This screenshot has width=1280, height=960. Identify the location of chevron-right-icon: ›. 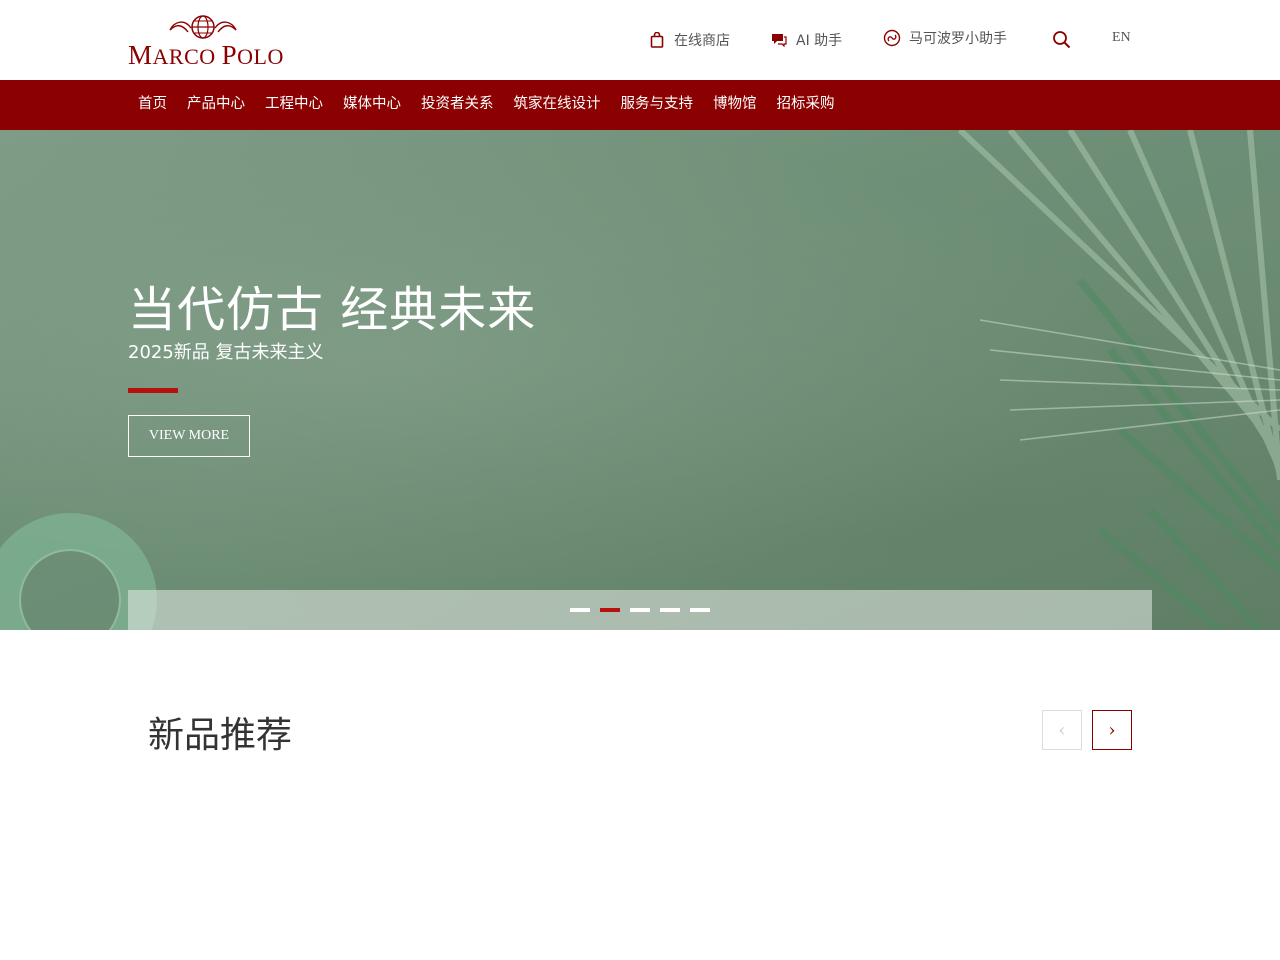
(1112, 730).